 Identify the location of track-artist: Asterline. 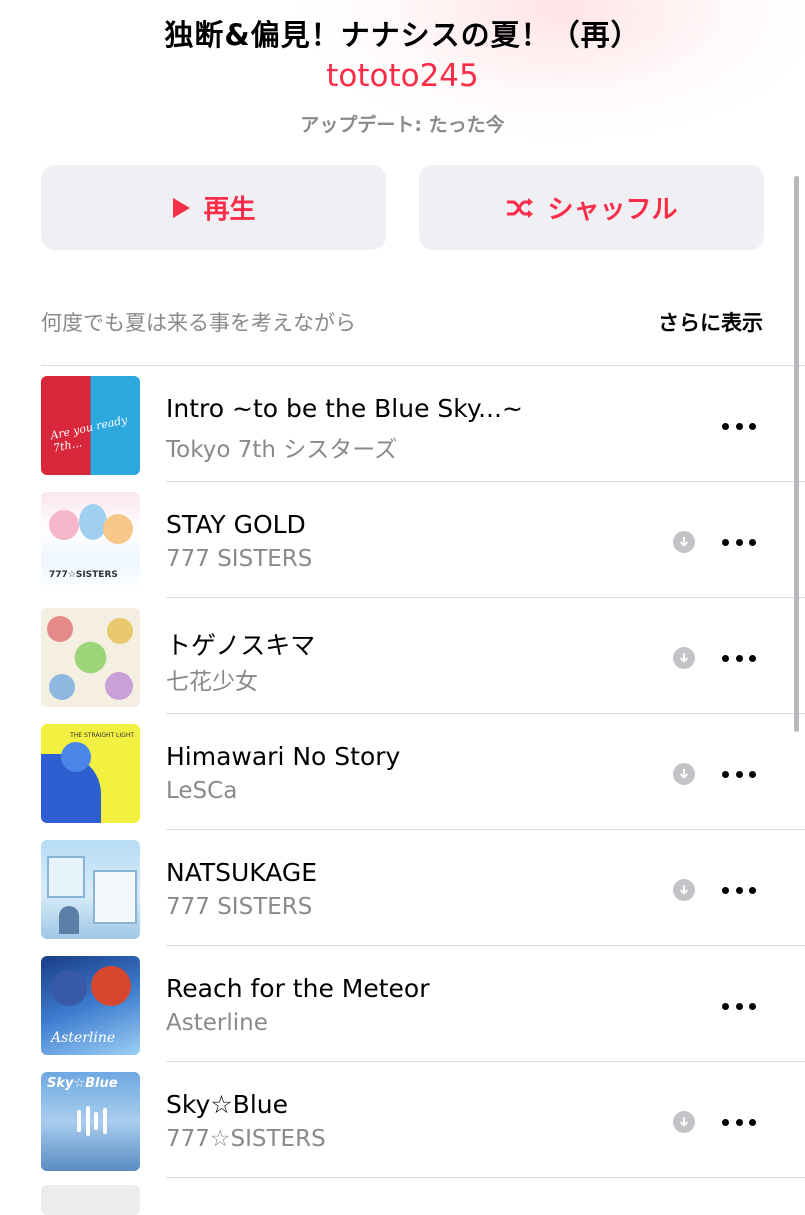
(217, 1023).